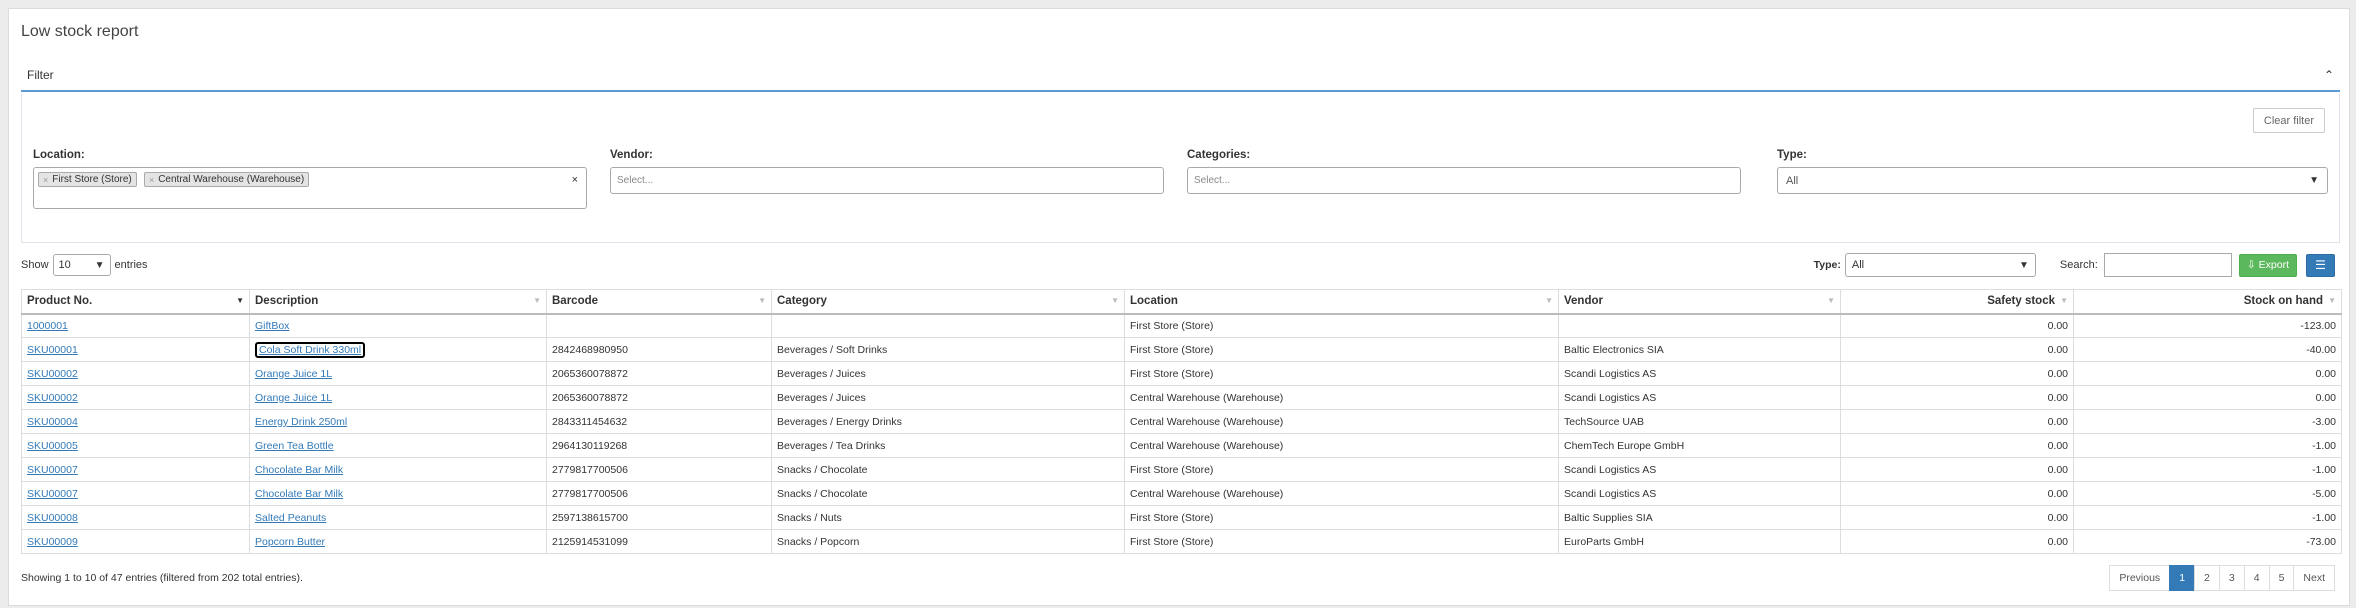  I want to click on page-button: 3, so click(2231, 578).